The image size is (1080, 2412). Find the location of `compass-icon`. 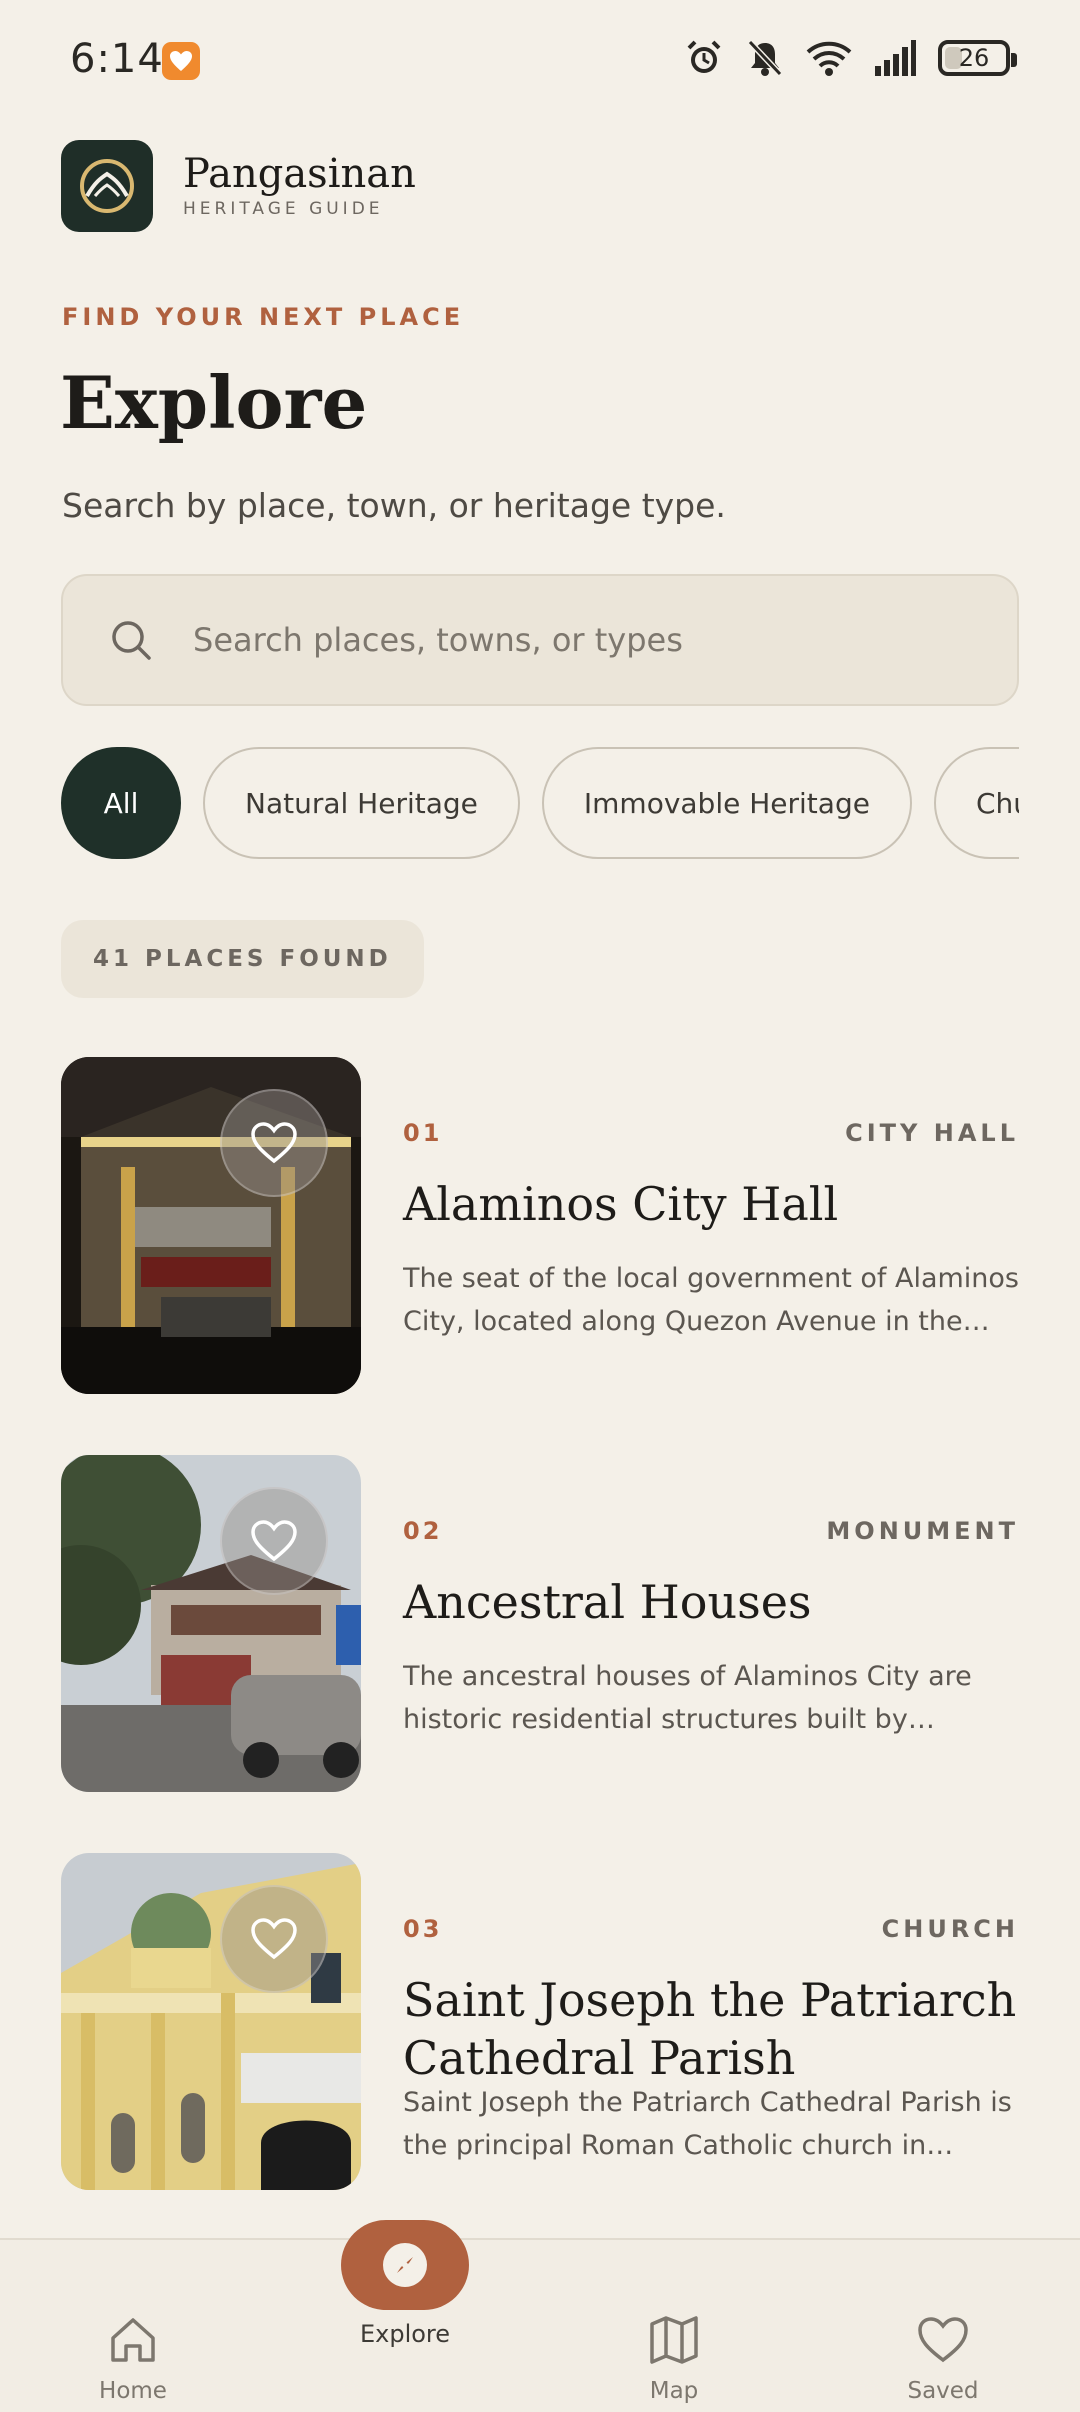

compass-icon is located at coordinates (405, 2265).